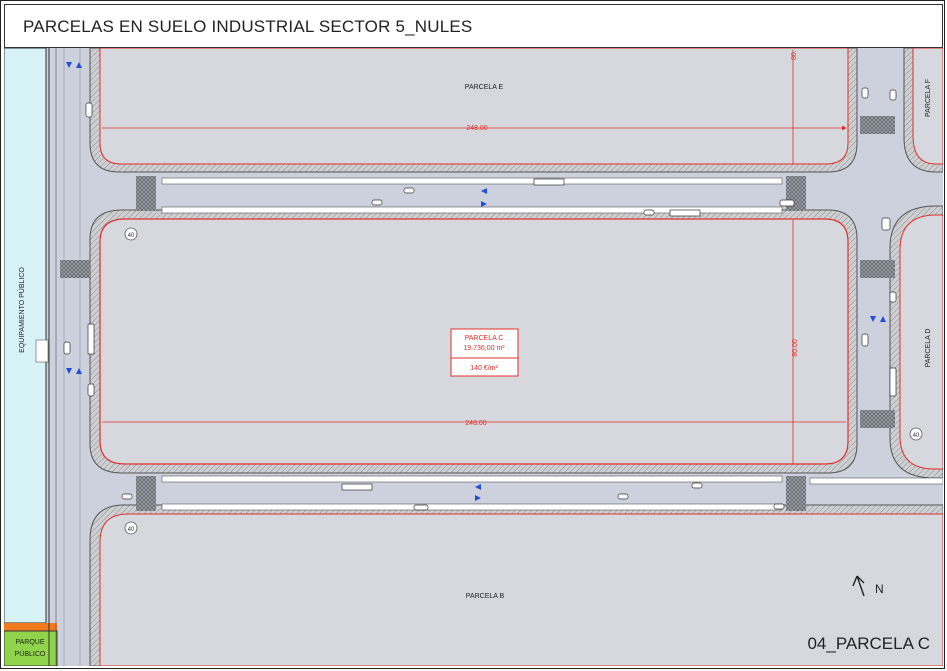 The height and width of the screenshot is (671, 947). Describe the element at coordinates (485, 596) in the screenshot. I see `parcel-b-label: PARCELA B` at that location.